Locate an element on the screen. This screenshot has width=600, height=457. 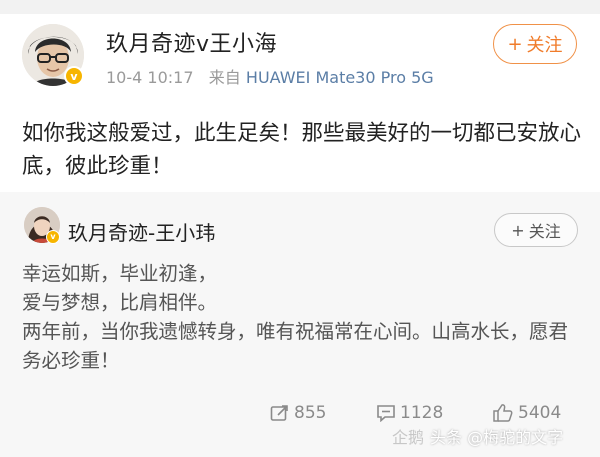
comment-count: 1128 is located at coordinates (422, 413).